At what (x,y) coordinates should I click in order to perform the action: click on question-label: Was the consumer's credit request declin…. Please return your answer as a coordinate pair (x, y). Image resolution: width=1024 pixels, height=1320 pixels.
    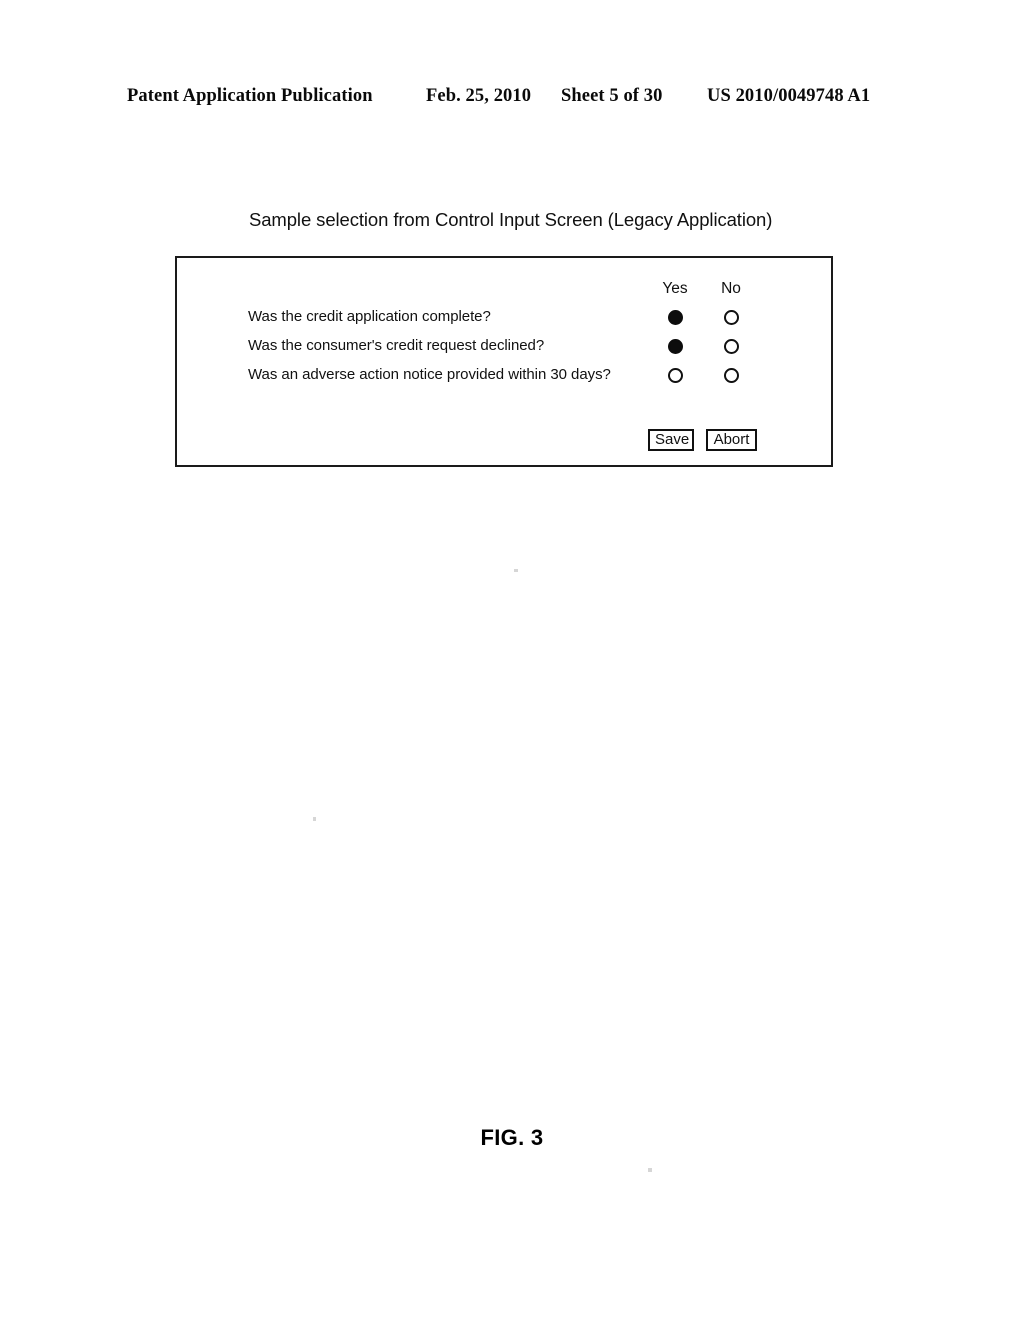
    Looking at the image, I should click on (396, 345).